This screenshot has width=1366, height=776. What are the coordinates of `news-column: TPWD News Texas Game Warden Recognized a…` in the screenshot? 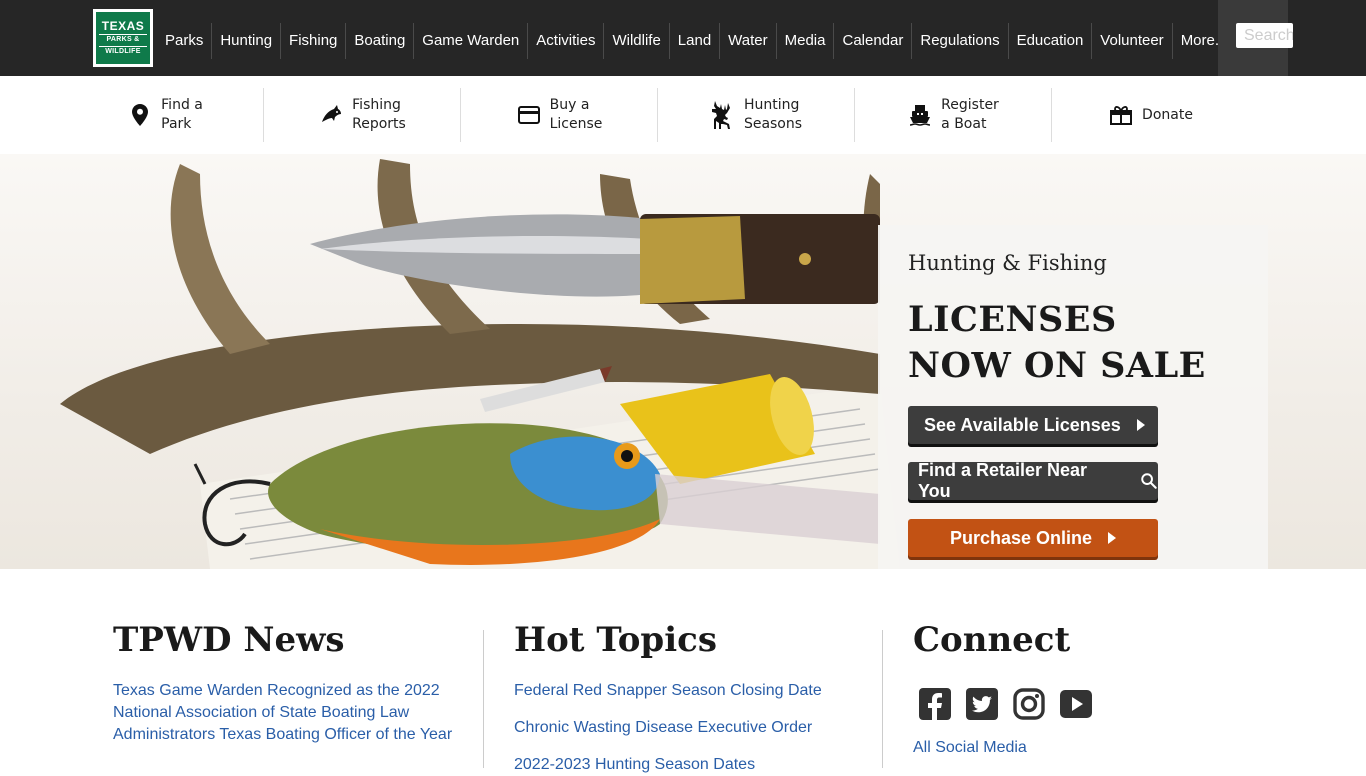 It's located at (293, 683).